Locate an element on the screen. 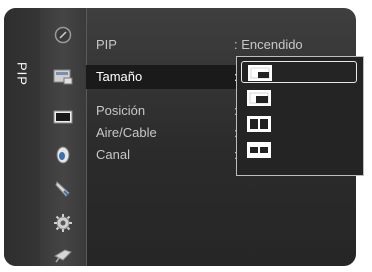  large-pip-size-icon is located at coordinates (259, 98).